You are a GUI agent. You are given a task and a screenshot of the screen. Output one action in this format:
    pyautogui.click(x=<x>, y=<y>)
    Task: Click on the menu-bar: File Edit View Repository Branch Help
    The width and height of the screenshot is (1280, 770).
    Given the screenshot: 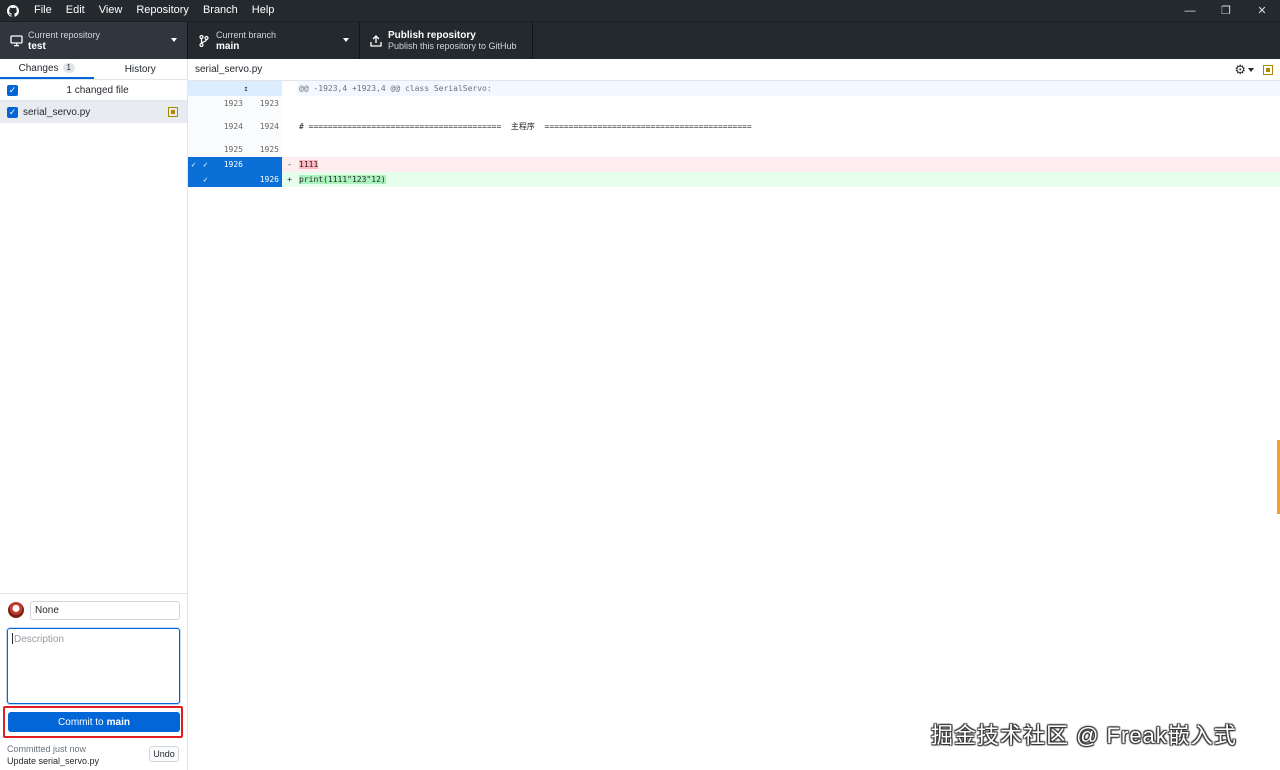 What is the action you would take?
    pyautogui.click(x=153, y=10)
    